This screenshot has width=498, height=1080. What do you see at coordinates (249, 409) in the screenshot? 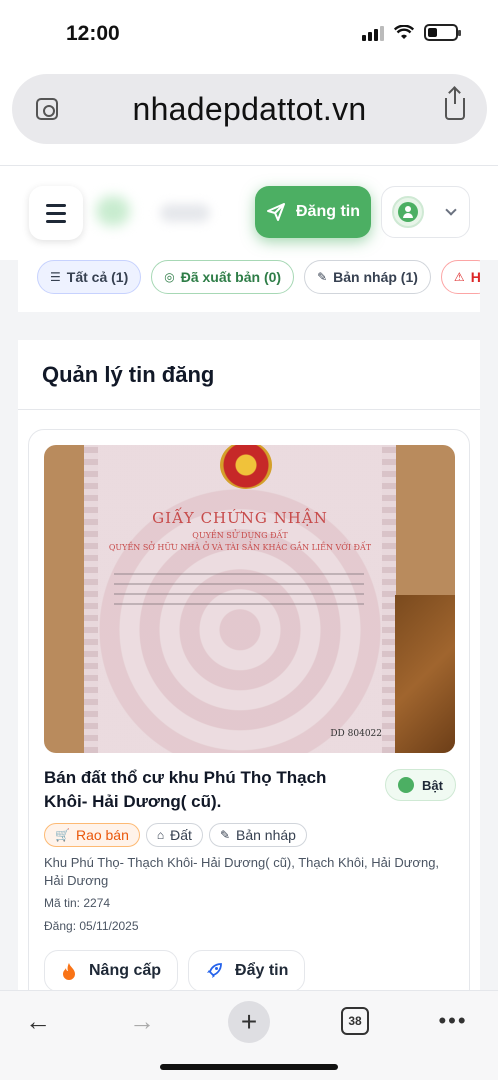
I see `divider` at bounding box center [249, 409].